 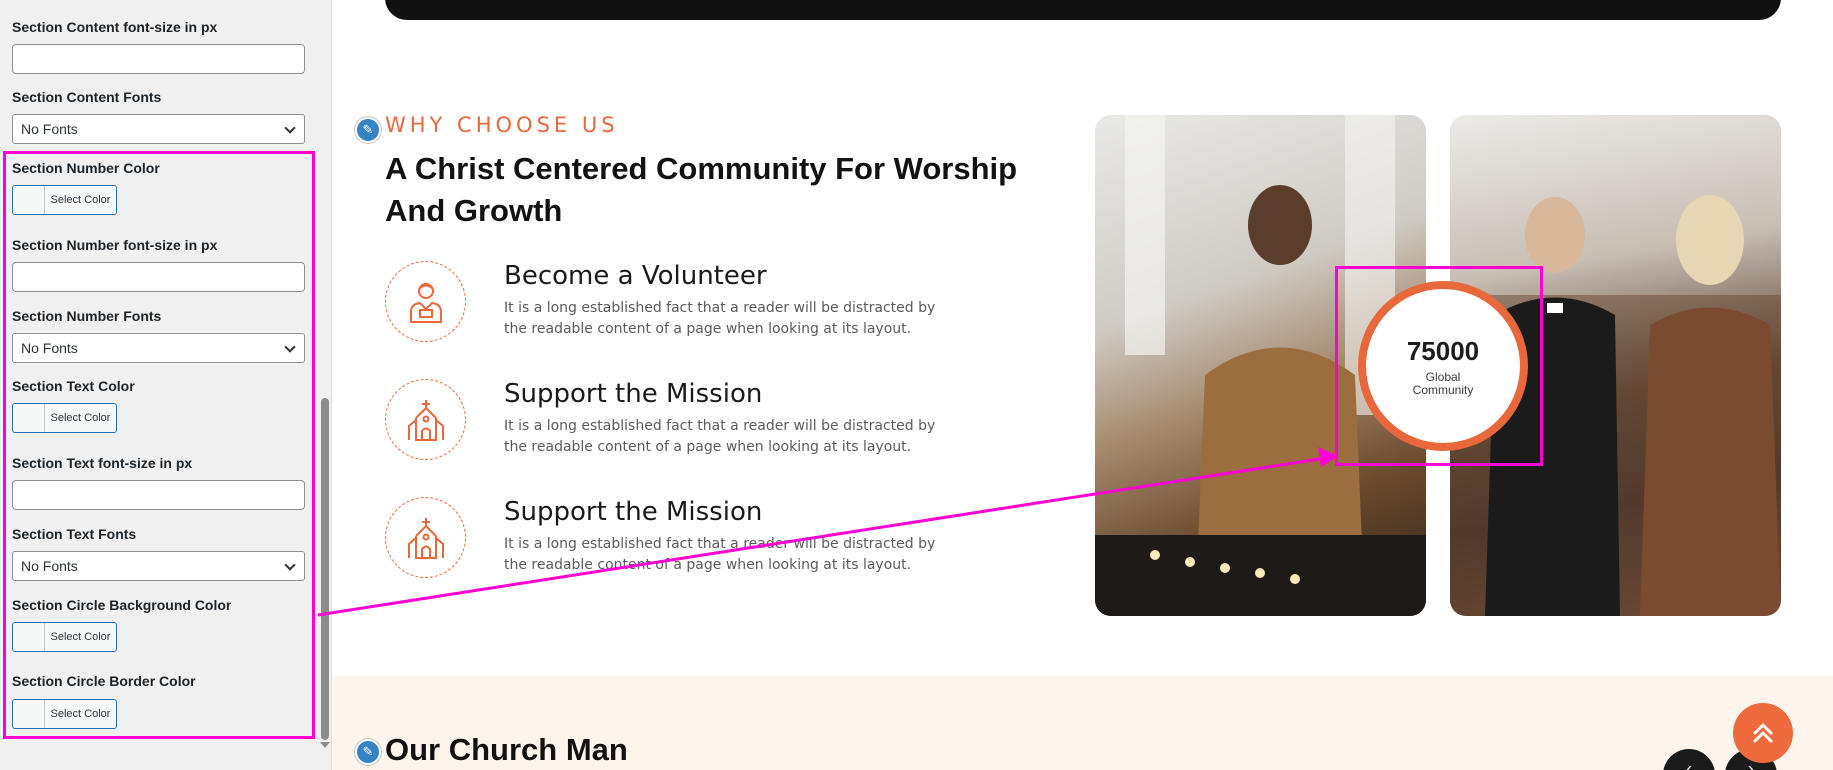 I want to click on scroll-down-arrow-icon, so click(x=325, y=745).